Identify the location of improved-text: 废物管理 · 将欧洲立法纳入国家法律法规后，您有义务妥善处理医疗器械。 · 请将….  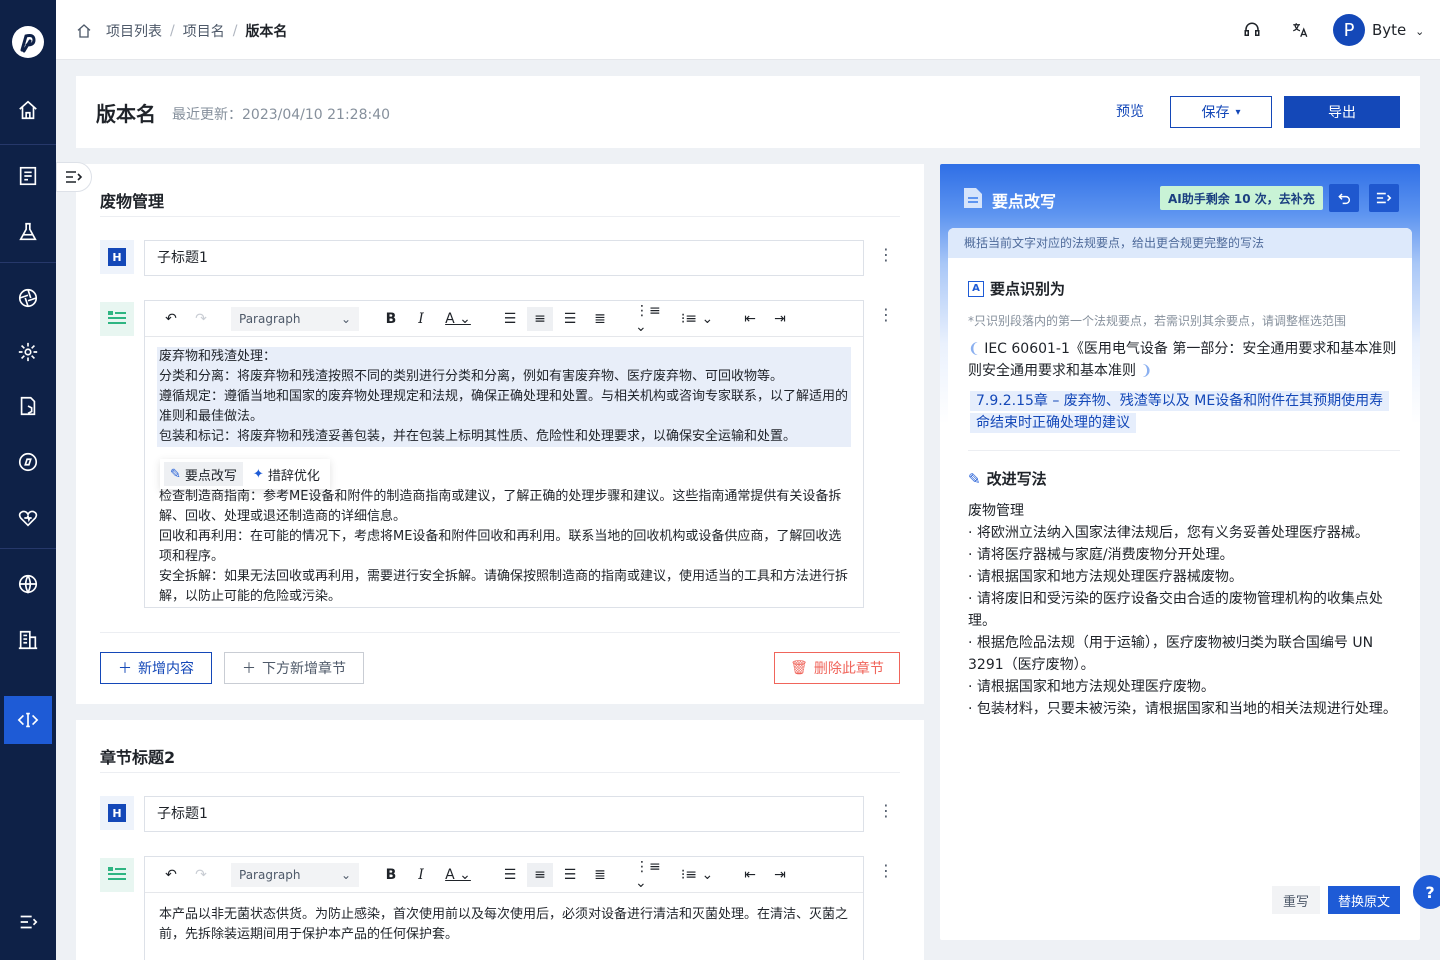
(1182, 610).